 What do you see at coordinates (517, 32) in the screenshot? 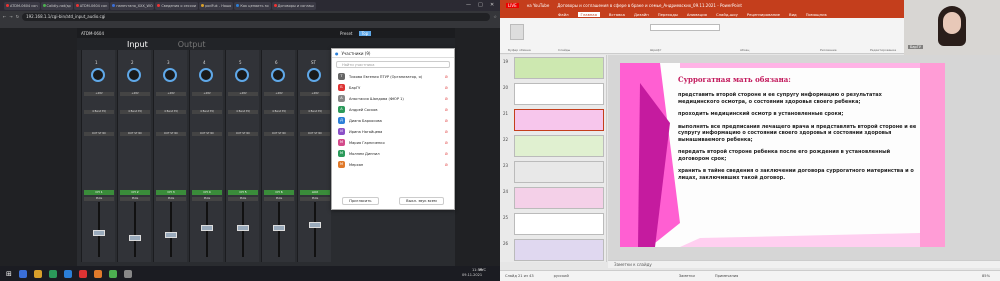
I see `paste-icon` at bounding box center [517, 32].